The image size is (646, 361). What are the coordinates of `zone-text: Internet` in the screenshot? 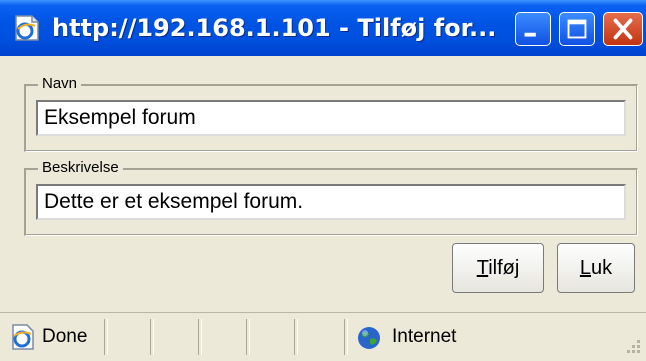 It's located at (424, 336).